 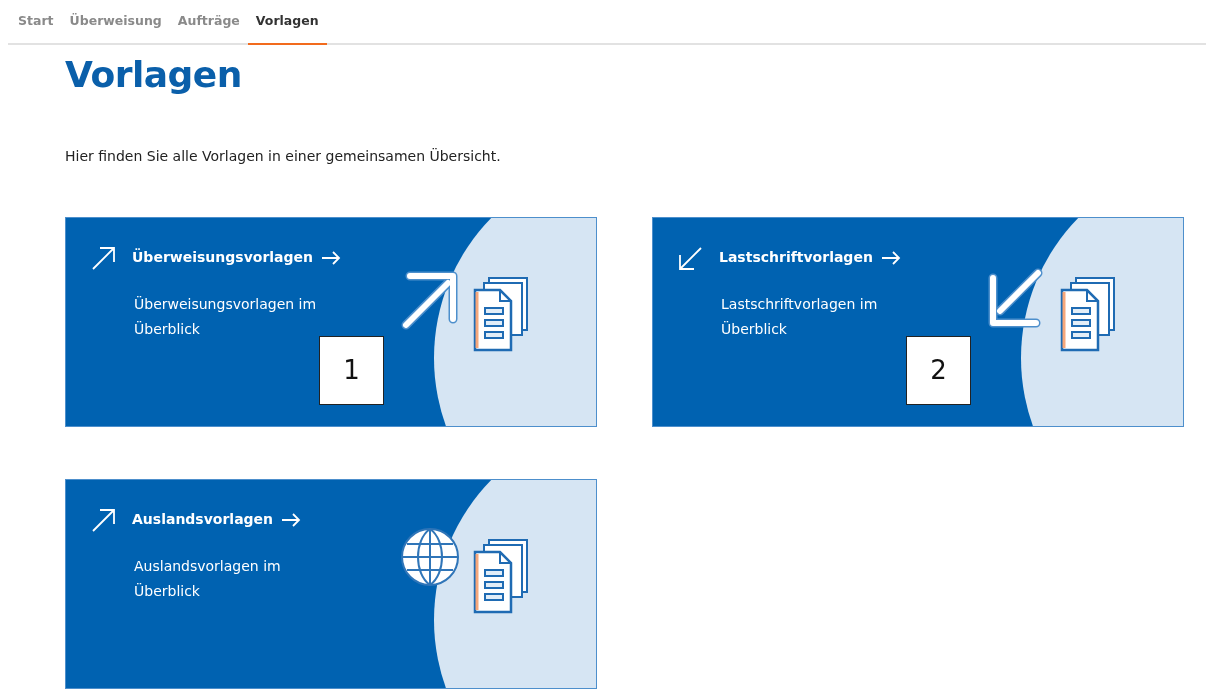 I want to click on page-heading: Vorlagen, so click(x=154, y=74).